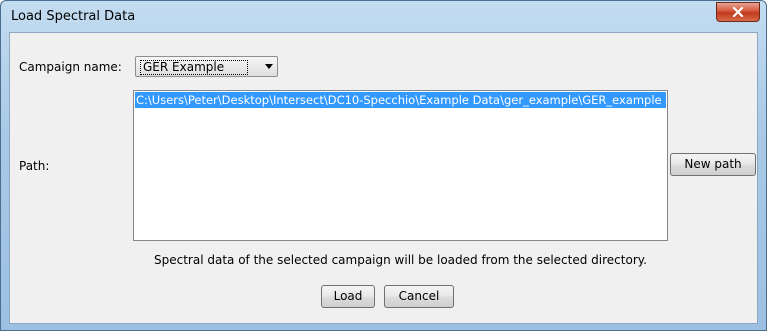  I want to click on close-button, so click(738, 12).